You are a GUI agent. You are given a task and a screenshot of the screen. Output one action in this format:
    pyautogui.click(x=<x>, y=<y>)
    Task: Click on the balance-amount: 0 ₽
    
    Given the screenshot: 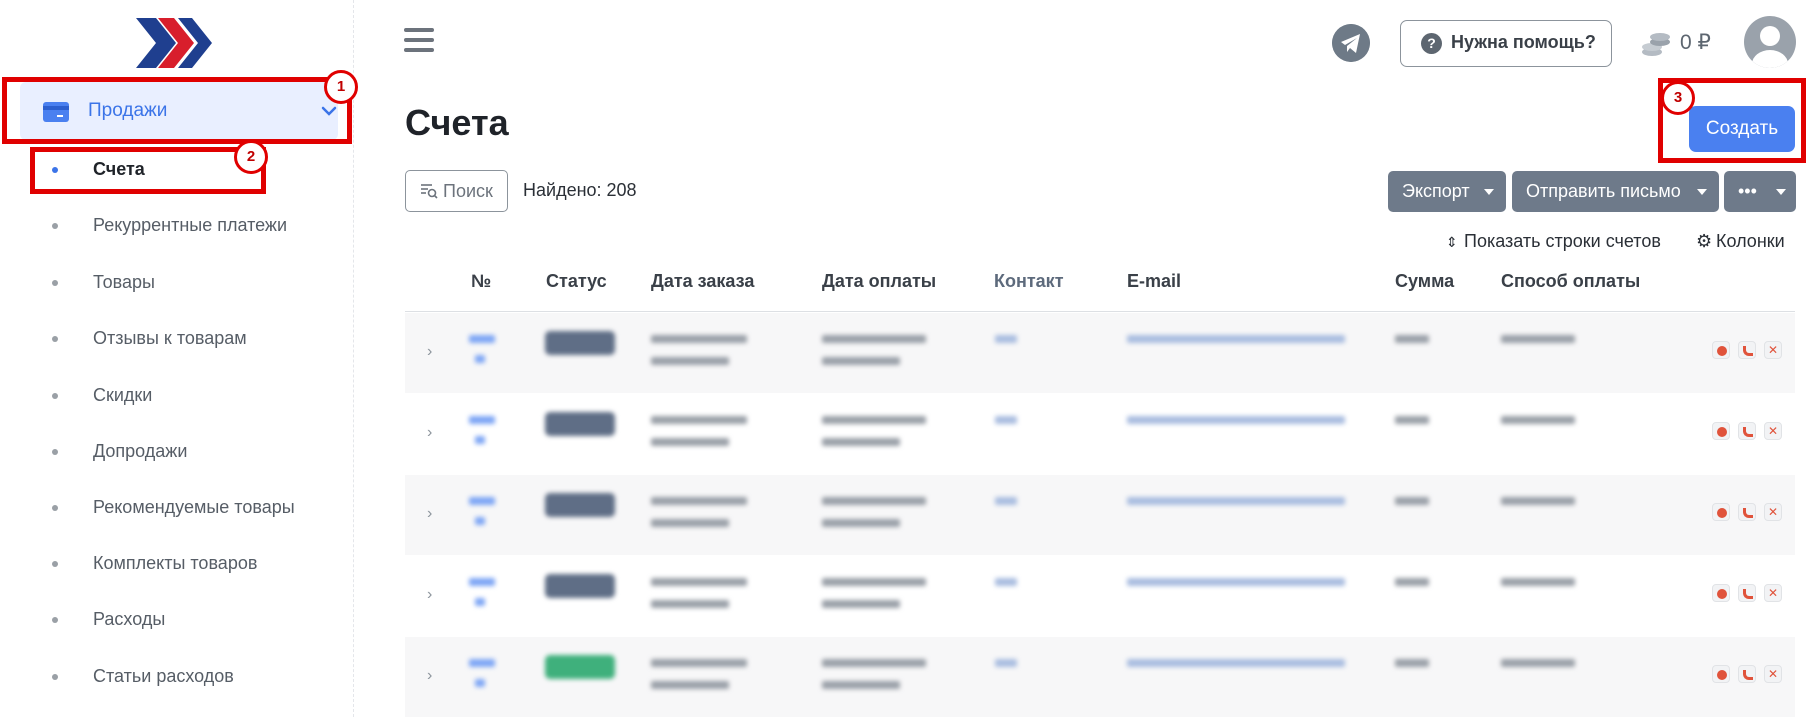 What is the action you would take?
    pyautogui.click(x=1695, y=42)
    